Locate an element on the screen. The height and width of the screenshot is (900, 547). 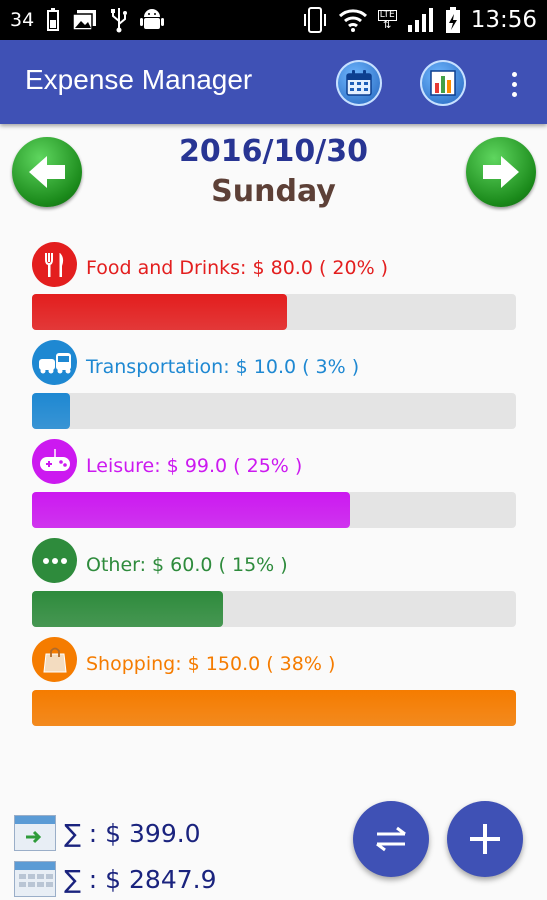
category-bar-fill-transportation is located at coordinates (51, 411).